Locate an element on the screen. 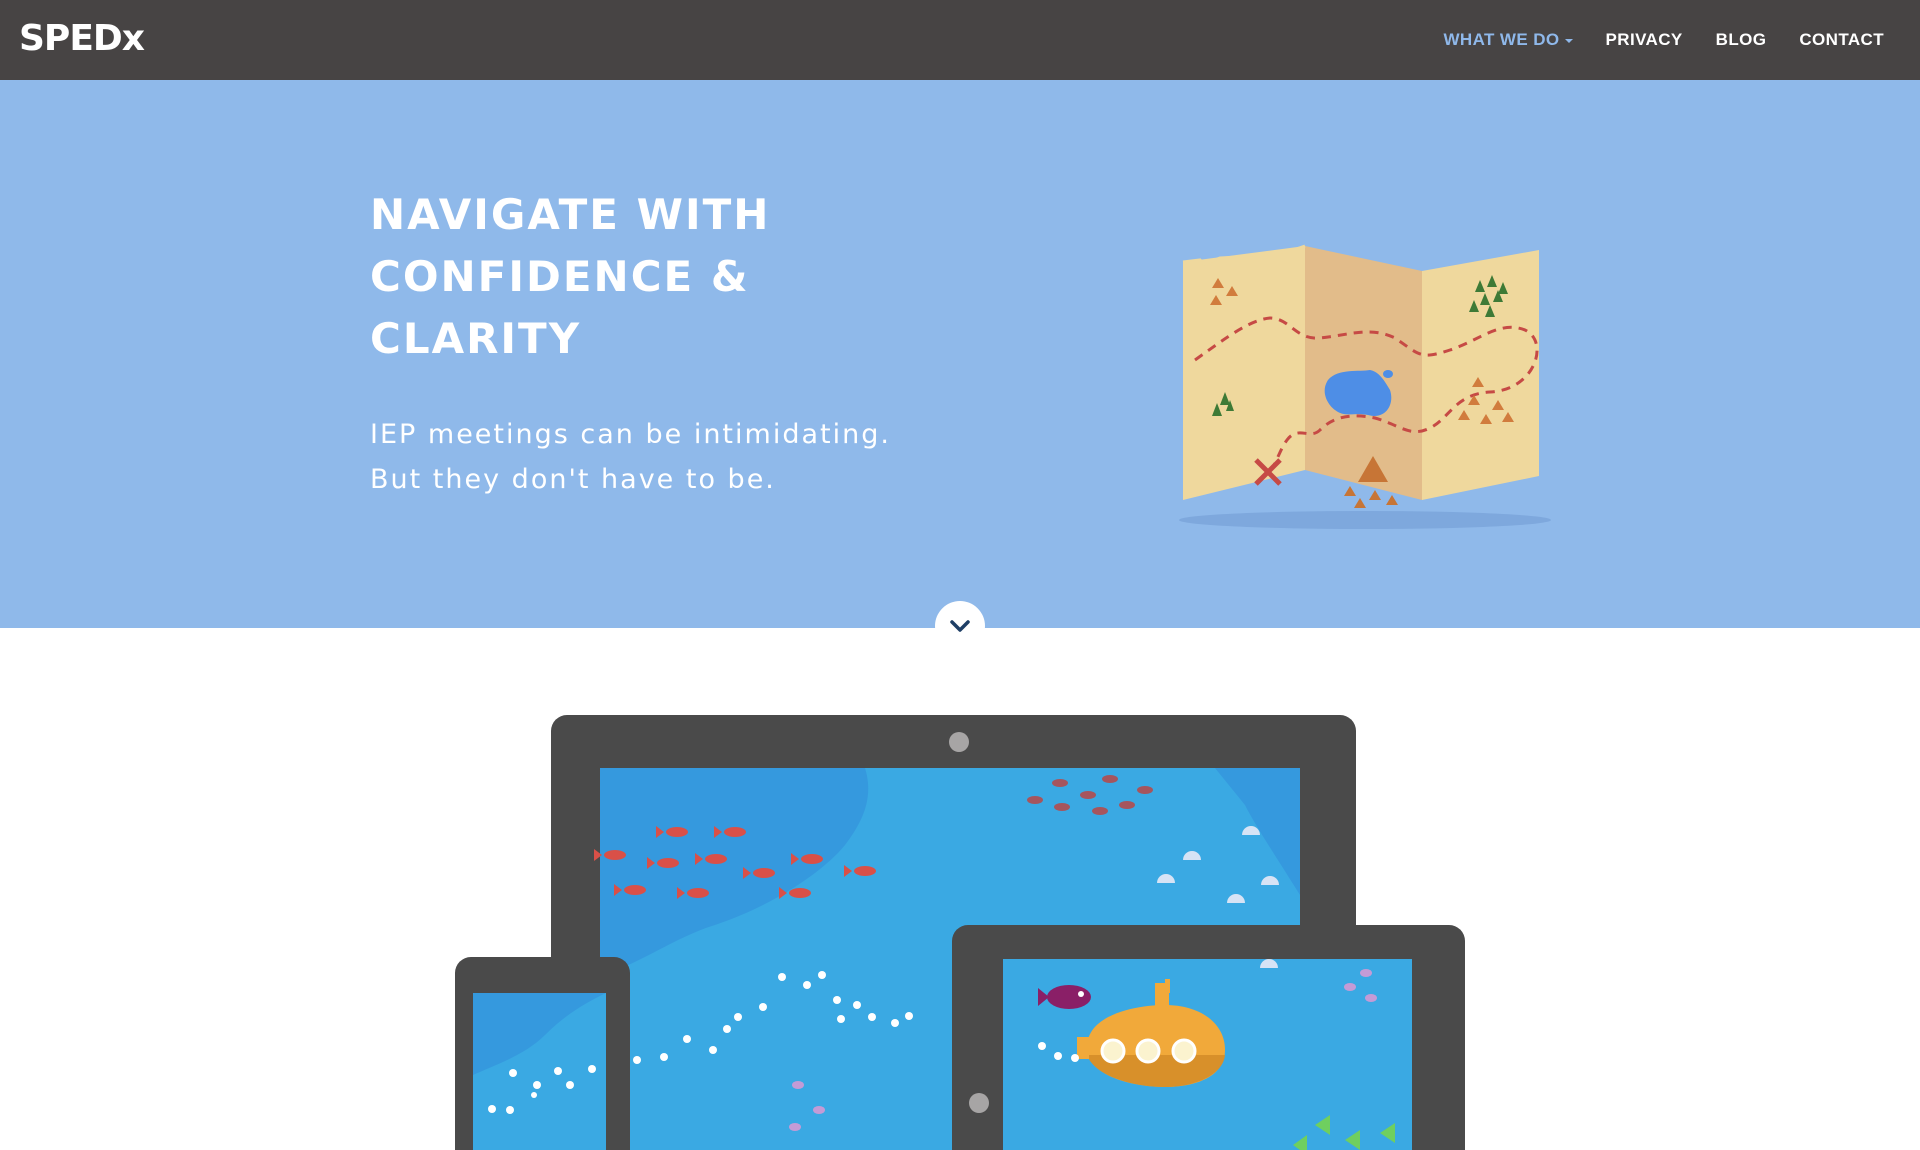  nav-link-contact: CONTACT is located at coordinates (1841, 40).